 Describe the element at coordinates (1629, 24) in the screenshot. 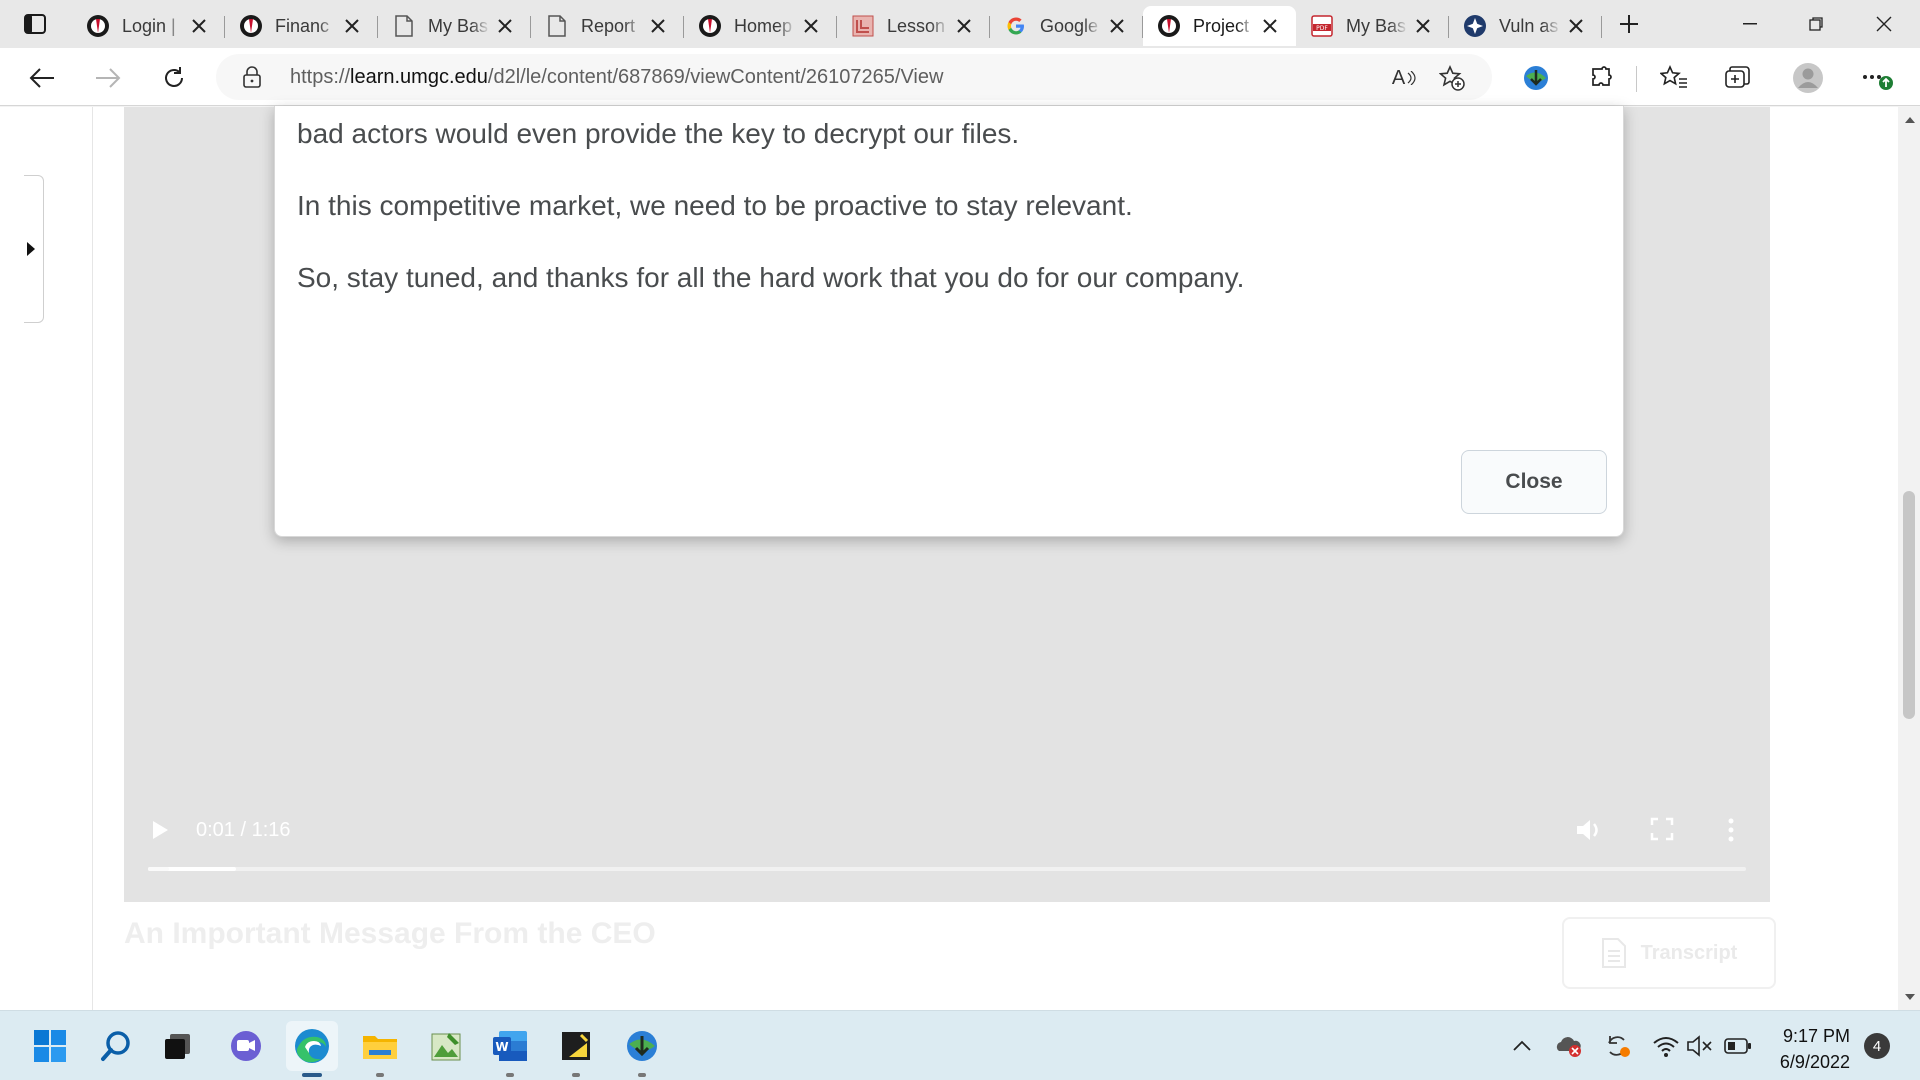

I see `new-tab-button` at that location.